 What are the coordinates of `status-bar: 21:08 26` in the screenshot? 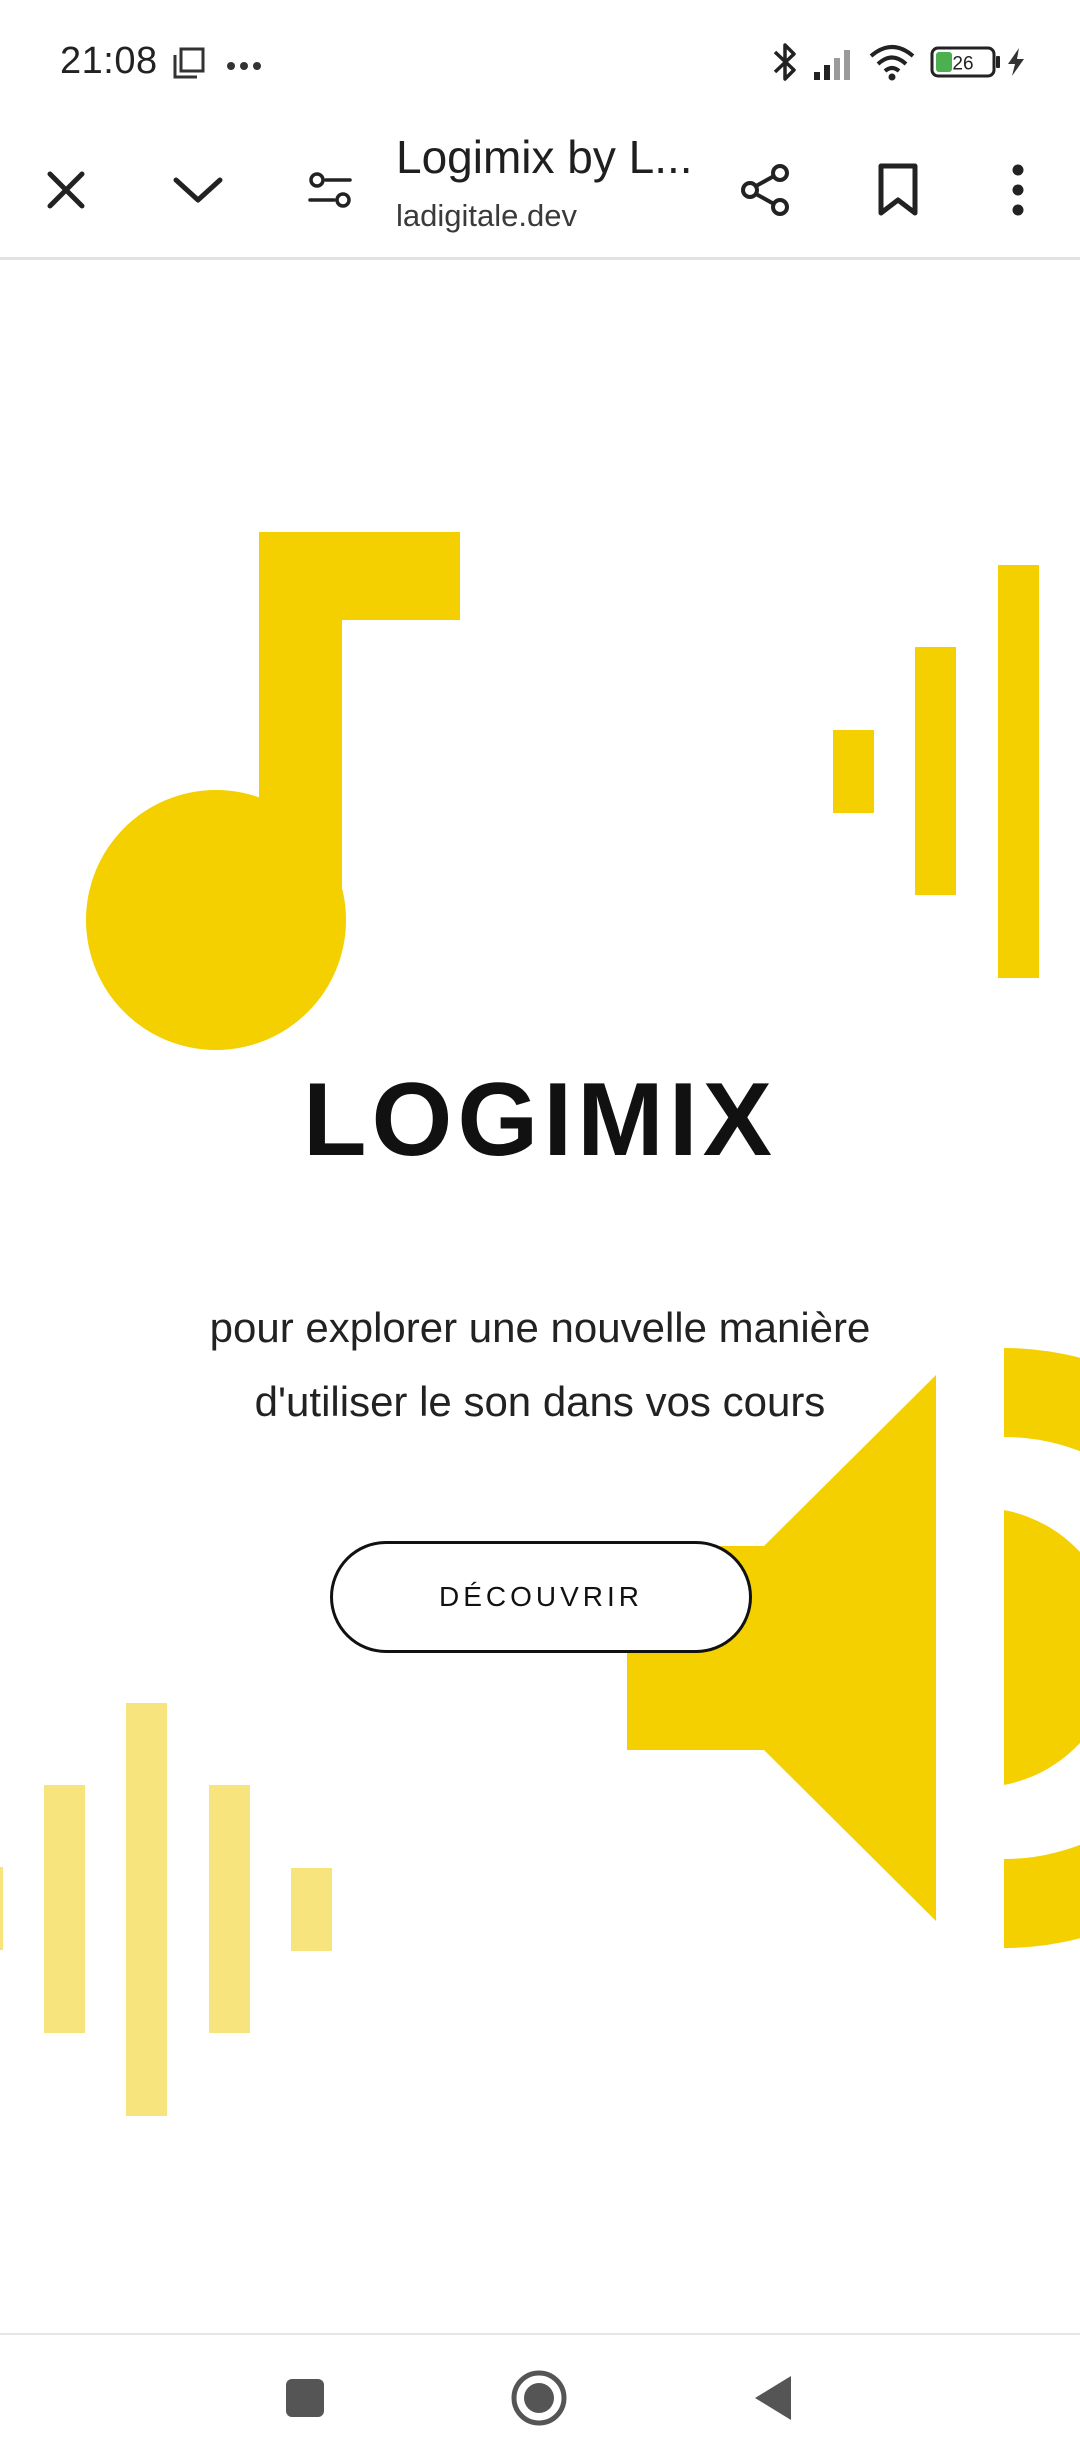 It's located at (540, 60).